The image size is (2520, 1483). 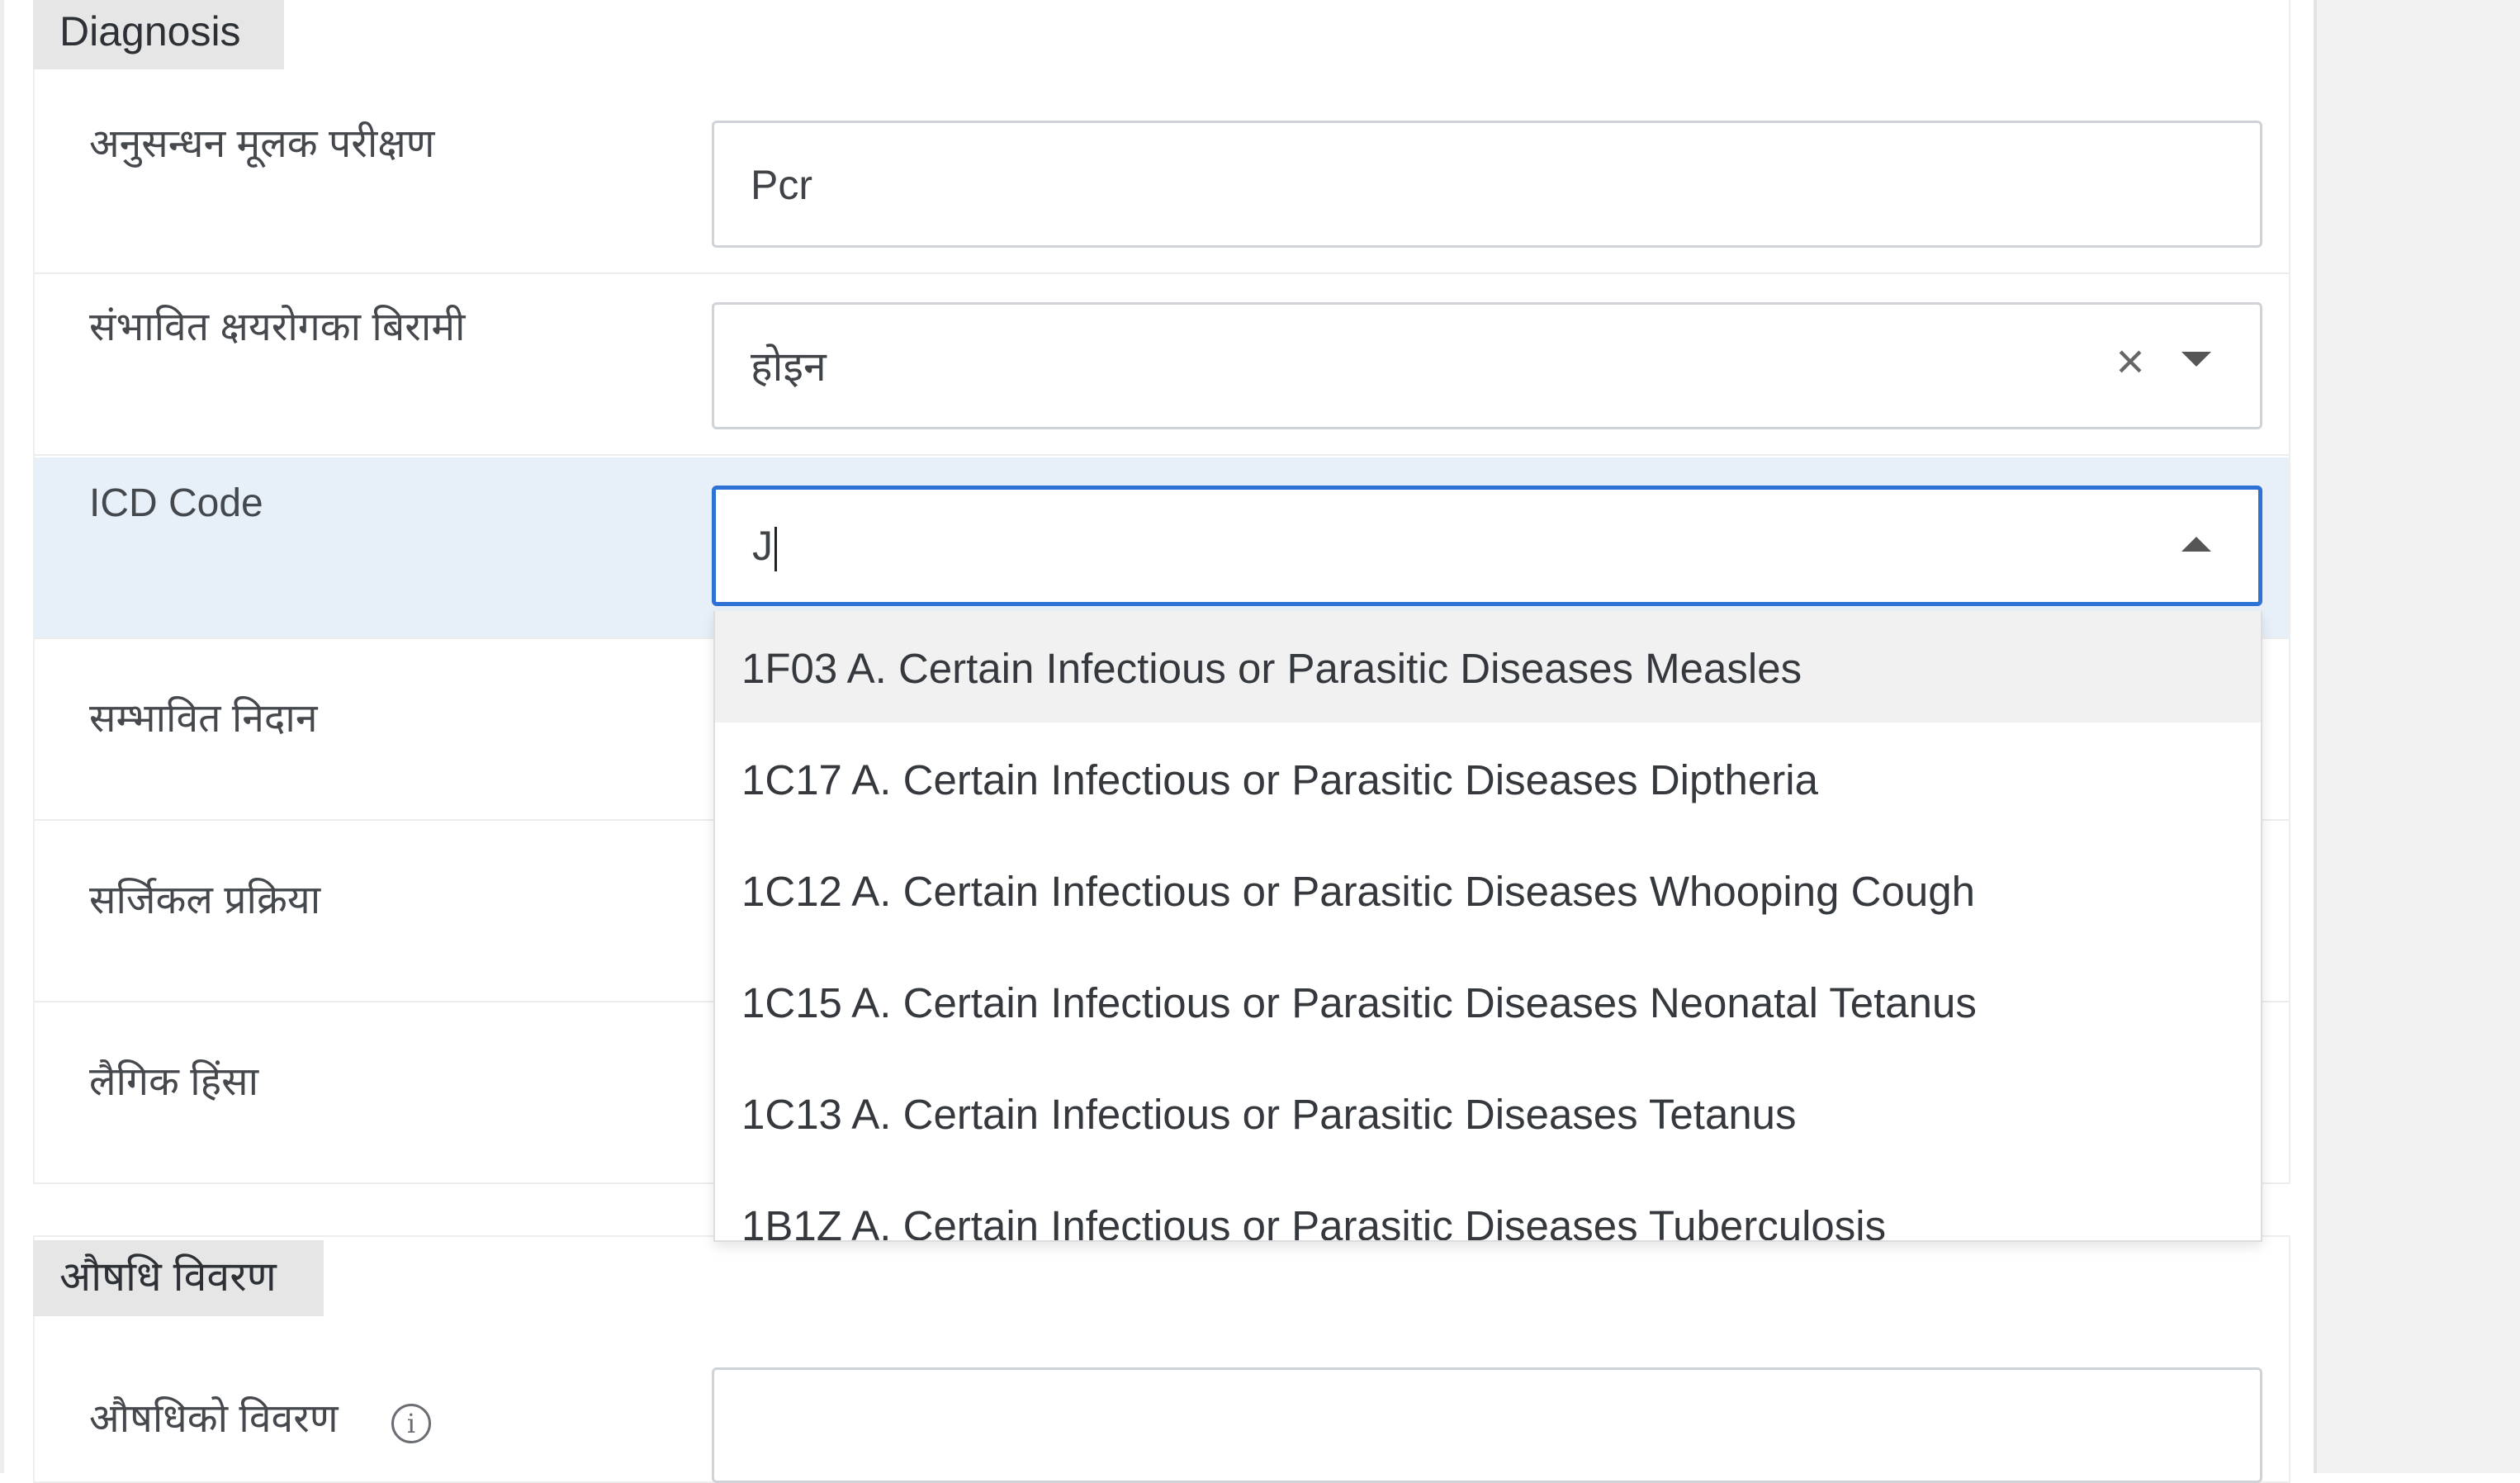 I want to click on medicine-details-input, so click(x=1487, y=1425).